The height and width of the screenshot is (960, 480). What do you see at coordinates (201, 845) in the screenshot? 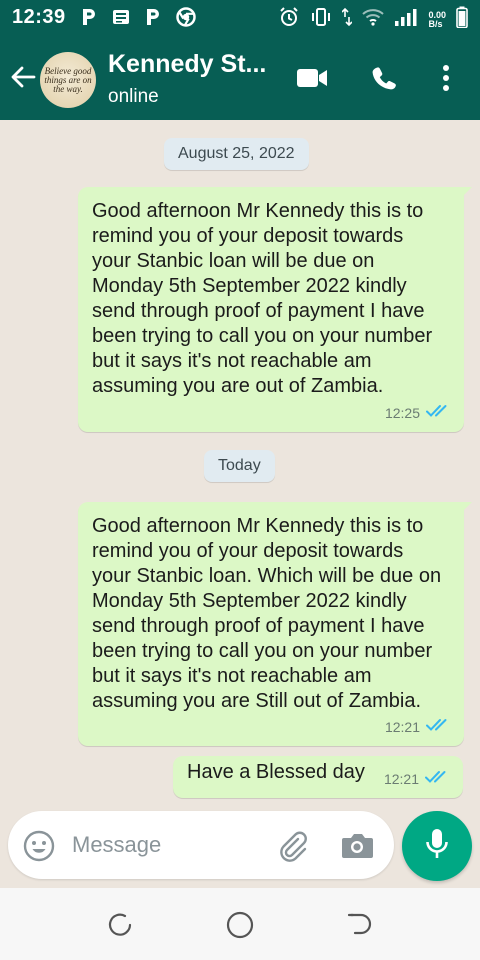
I see `message-input-bar: Message` at bounding box center [201, 845].